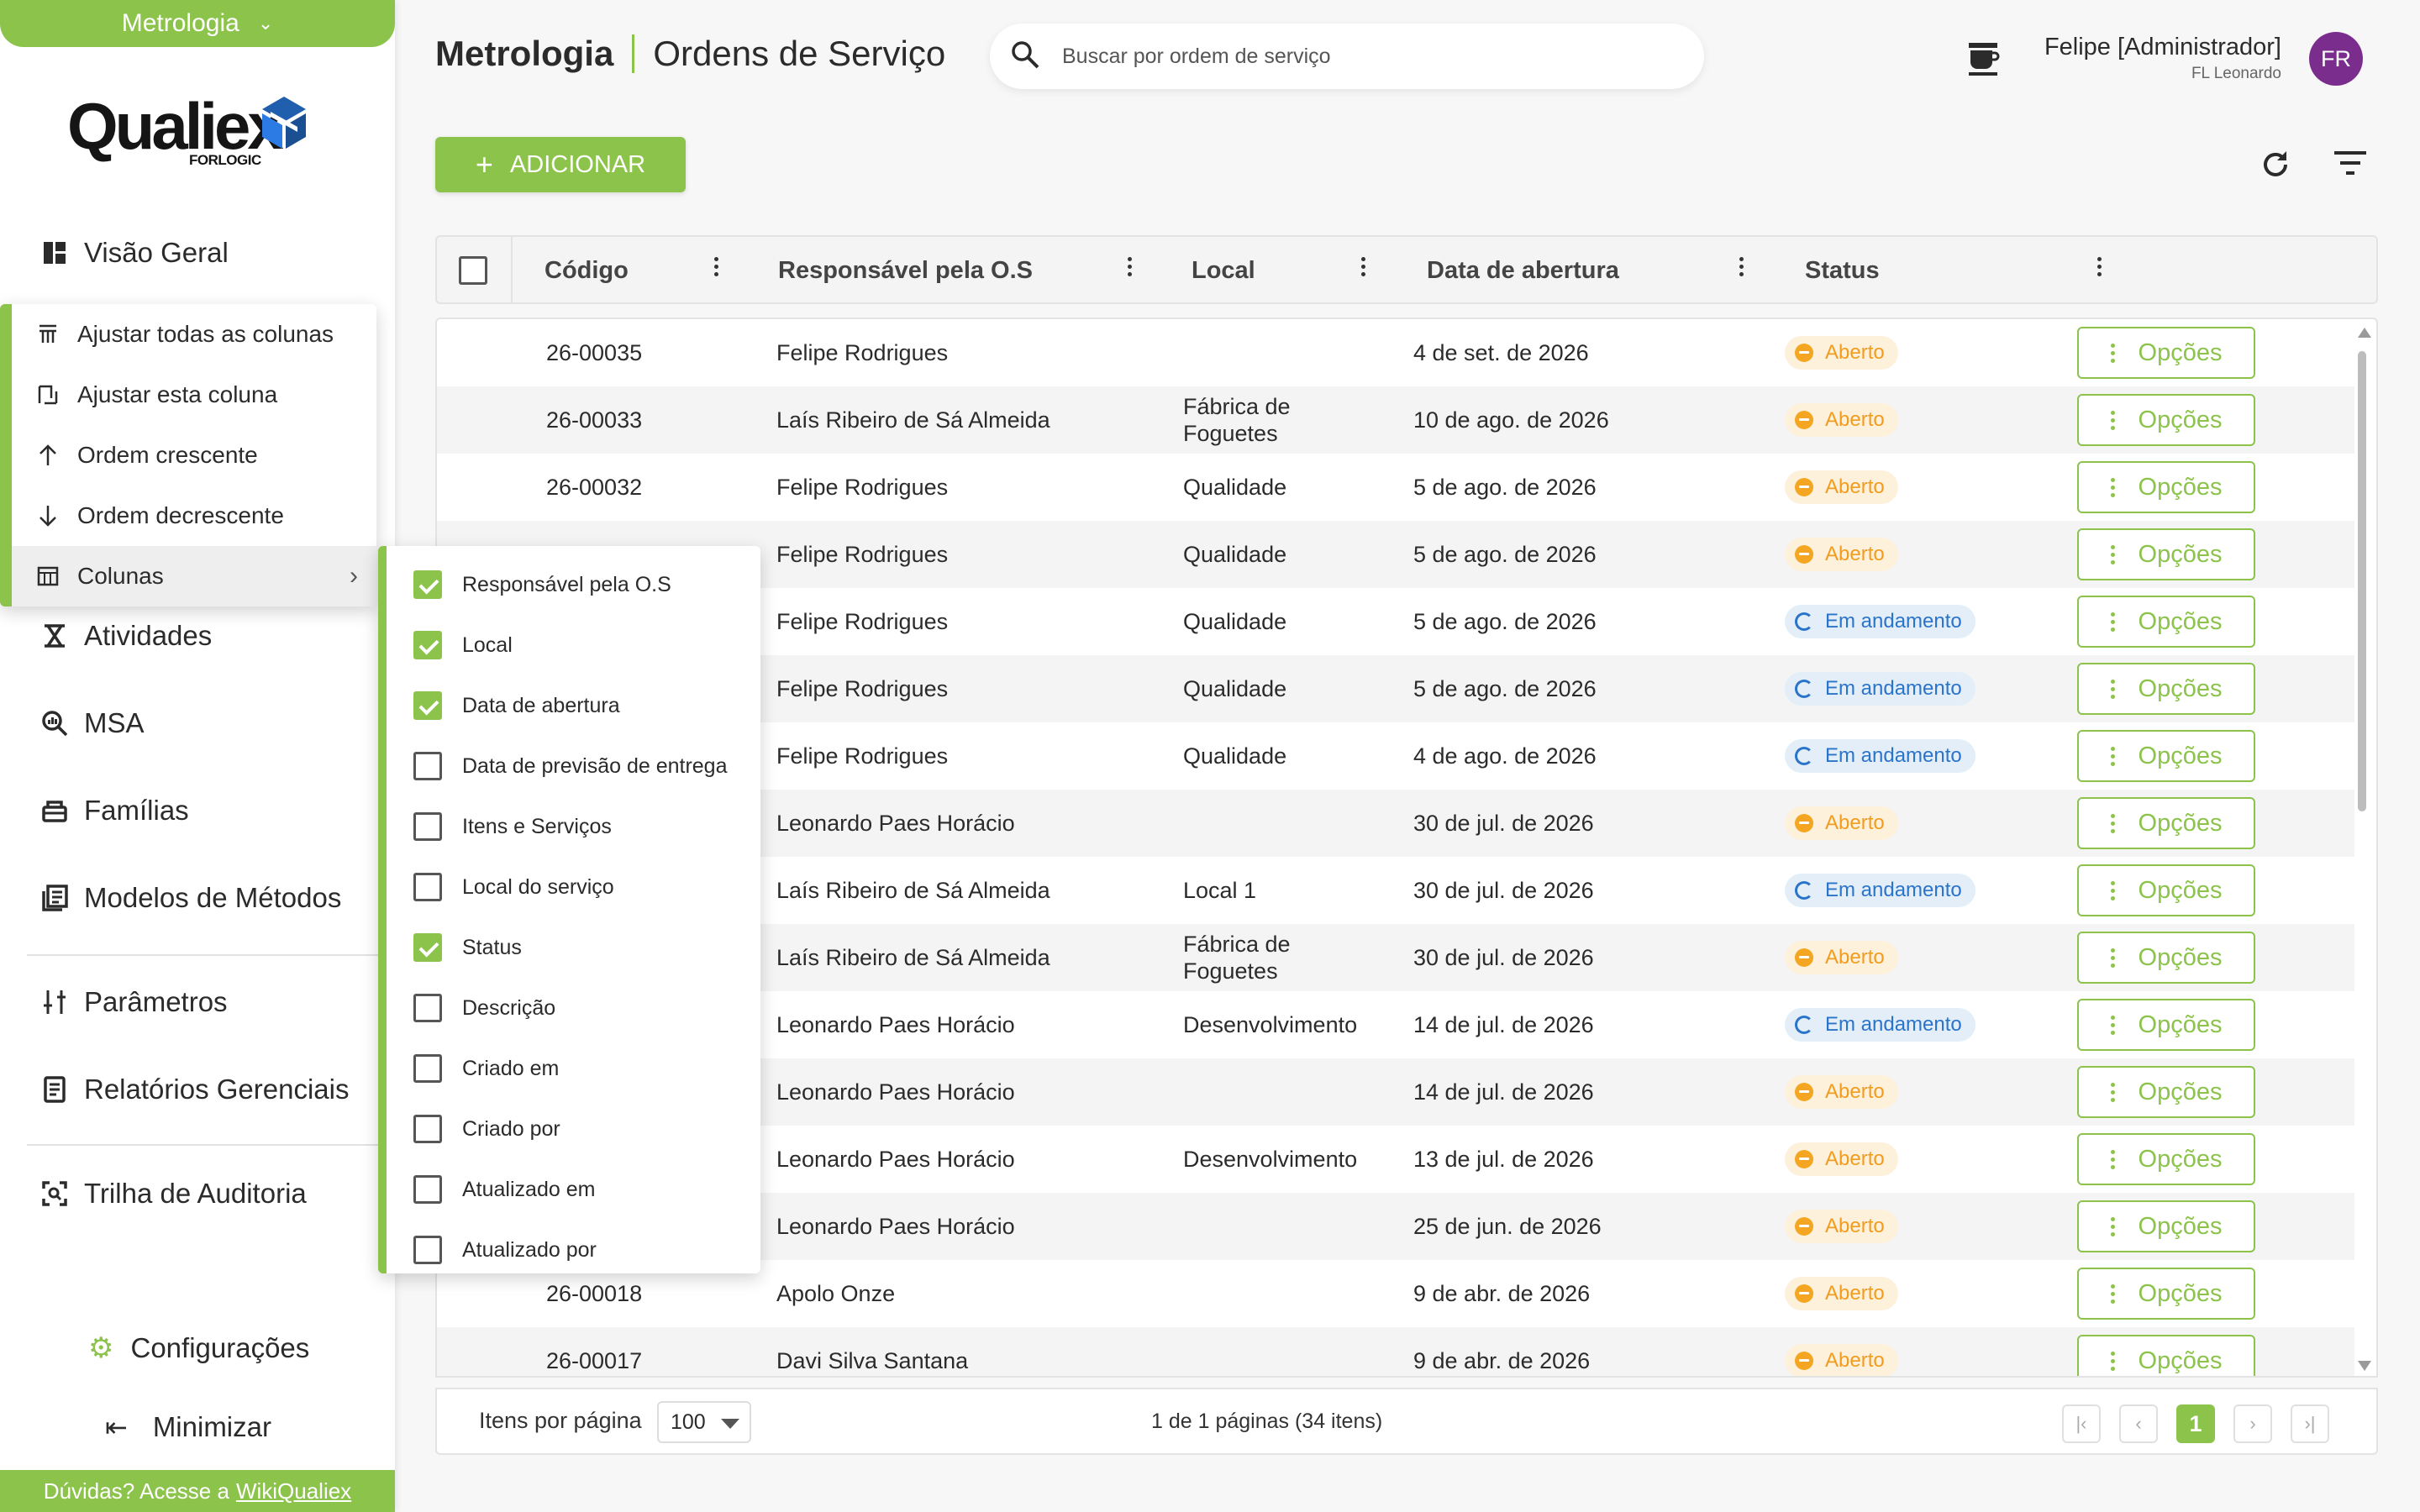 This screenshot has height=1512, width=2420. What do you see at coordinates (1523, 270) in the screenshot?
I see `column-header-data-abertura: Data de abertura` at bounding box center [1523, 270].